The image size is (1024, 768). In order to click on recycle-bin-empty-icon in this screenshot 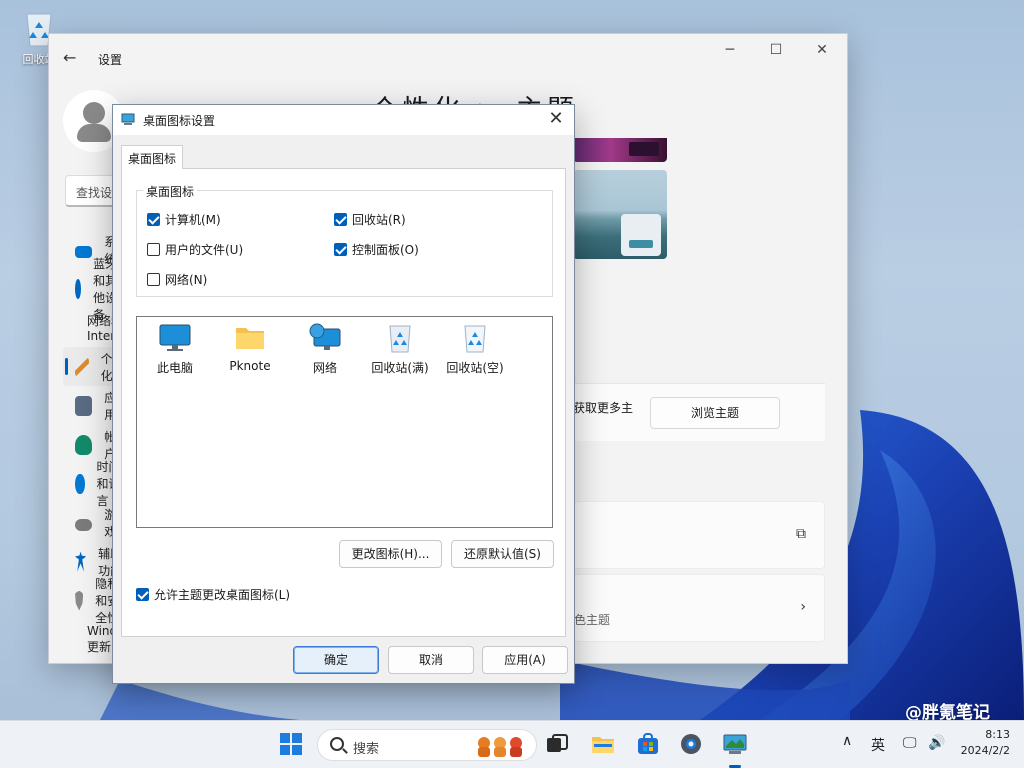, I will do `click(475, 338)`.